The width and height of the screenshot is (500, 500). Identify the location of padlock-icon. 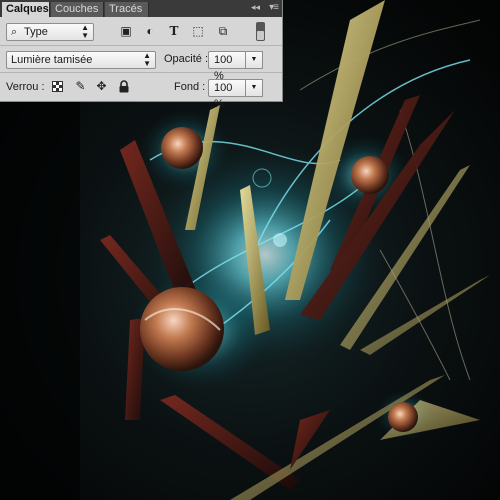
(123, 86).